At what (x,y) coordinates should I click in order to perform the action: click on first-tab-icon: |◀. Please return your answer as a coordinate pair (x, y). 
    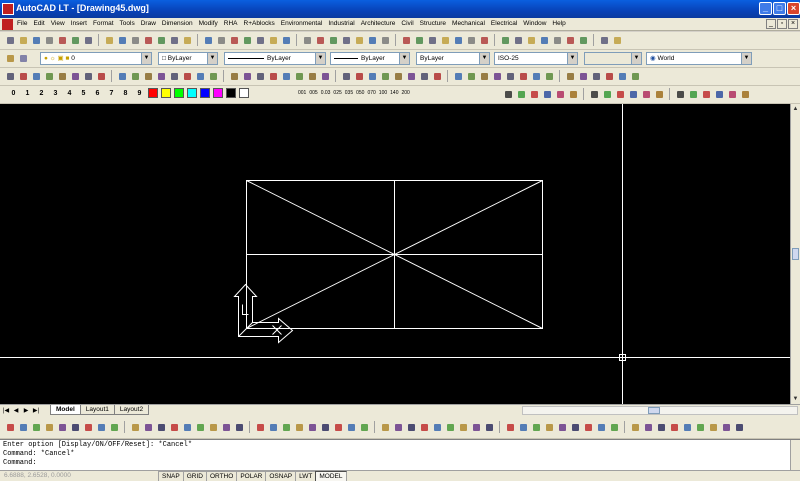
    Looking at the image, I should click on (6, 410).